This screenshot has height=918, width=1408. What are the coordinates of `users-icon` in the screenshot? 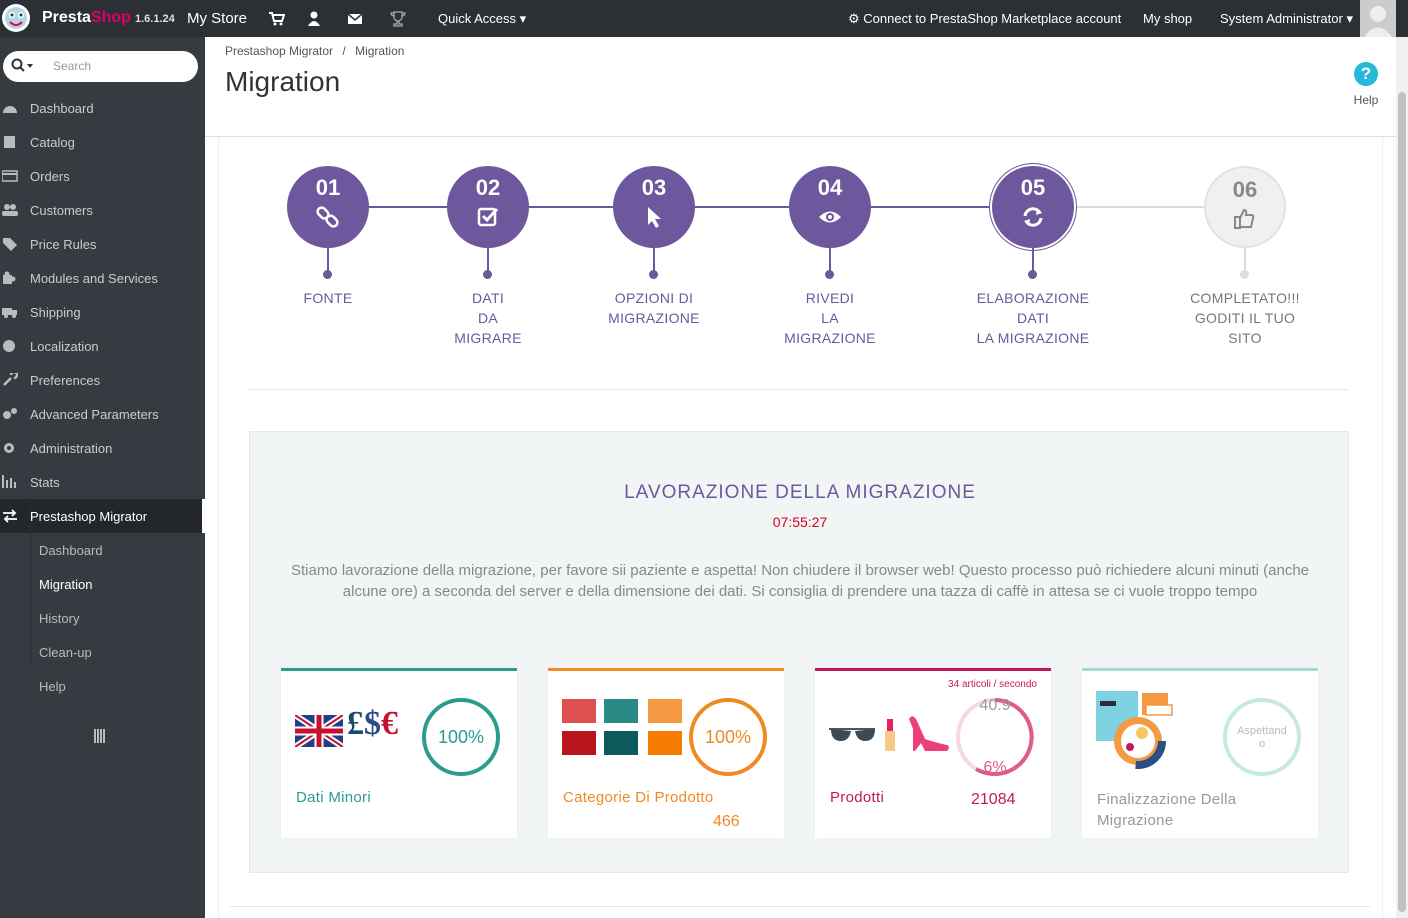 It's located at (10, 210).